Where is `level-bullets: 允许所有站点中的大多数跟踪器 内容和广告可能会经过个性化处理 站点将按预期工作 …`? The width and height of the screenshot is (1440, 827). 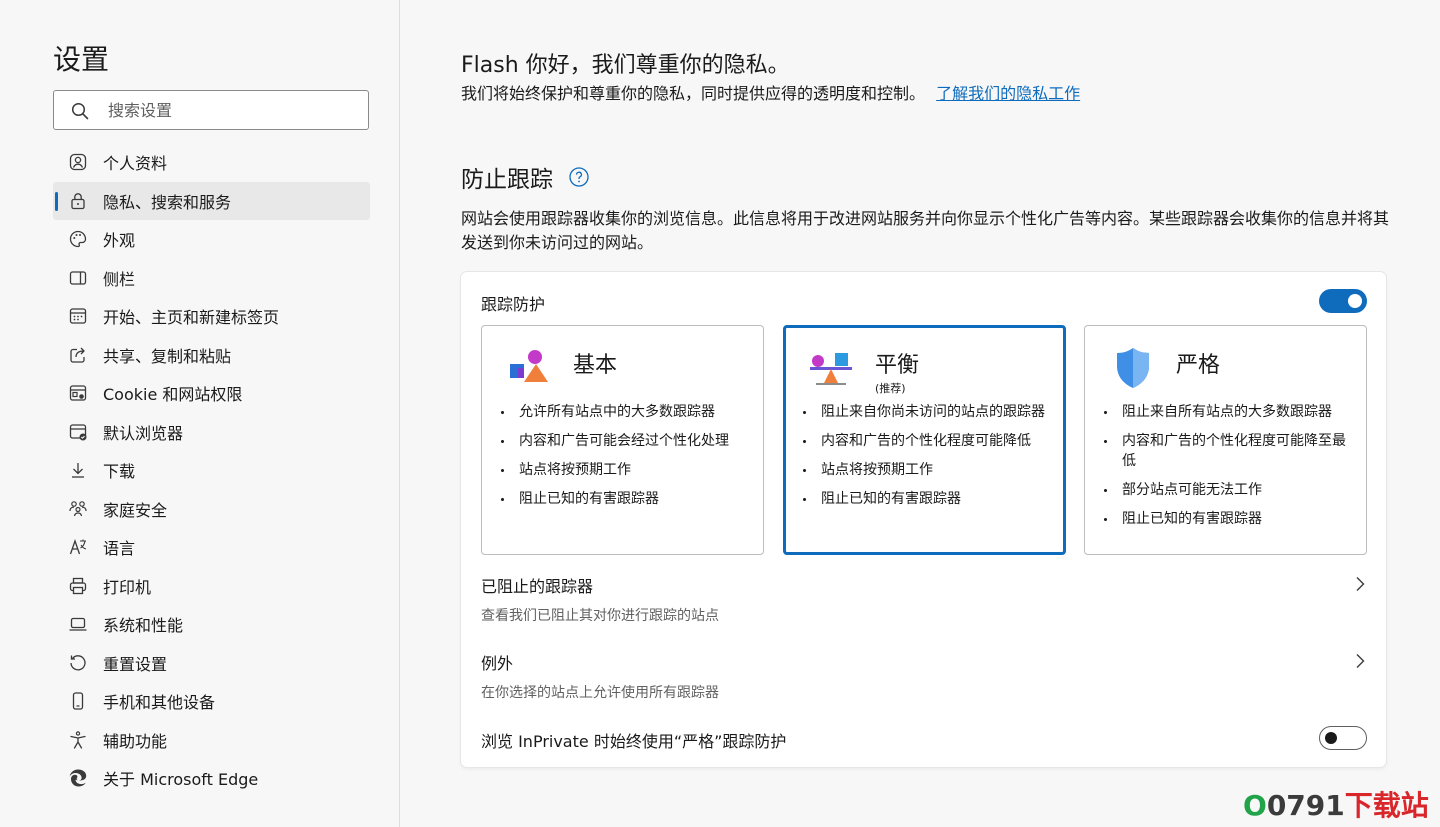 level-bullets: 允许所有站点中的大多数跟踪器 内容和广告可能会经过个性化处理 站点将按预期工作 … is located at coordinates (625, 460).